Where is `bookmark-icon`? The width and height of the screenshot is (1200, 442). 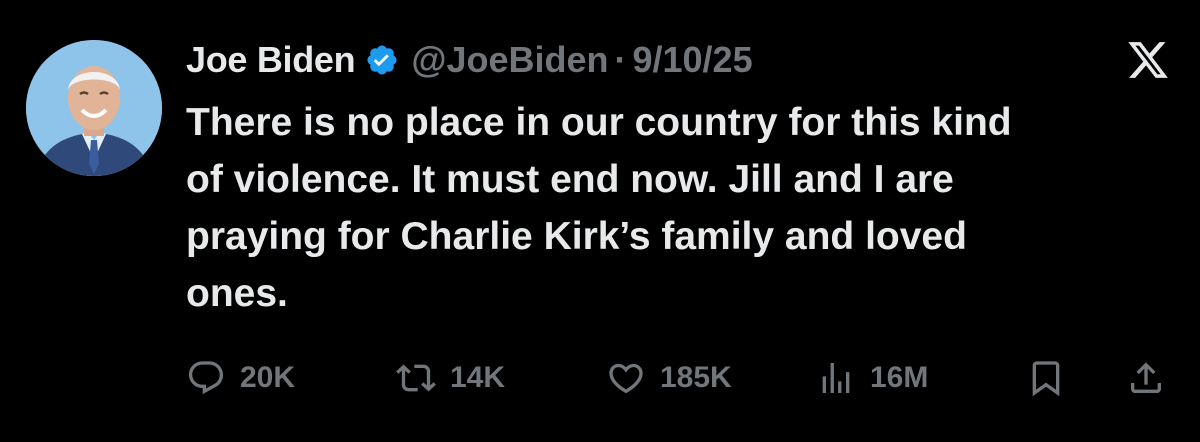 bookmark-icon is located at coordinates (1046, 379).